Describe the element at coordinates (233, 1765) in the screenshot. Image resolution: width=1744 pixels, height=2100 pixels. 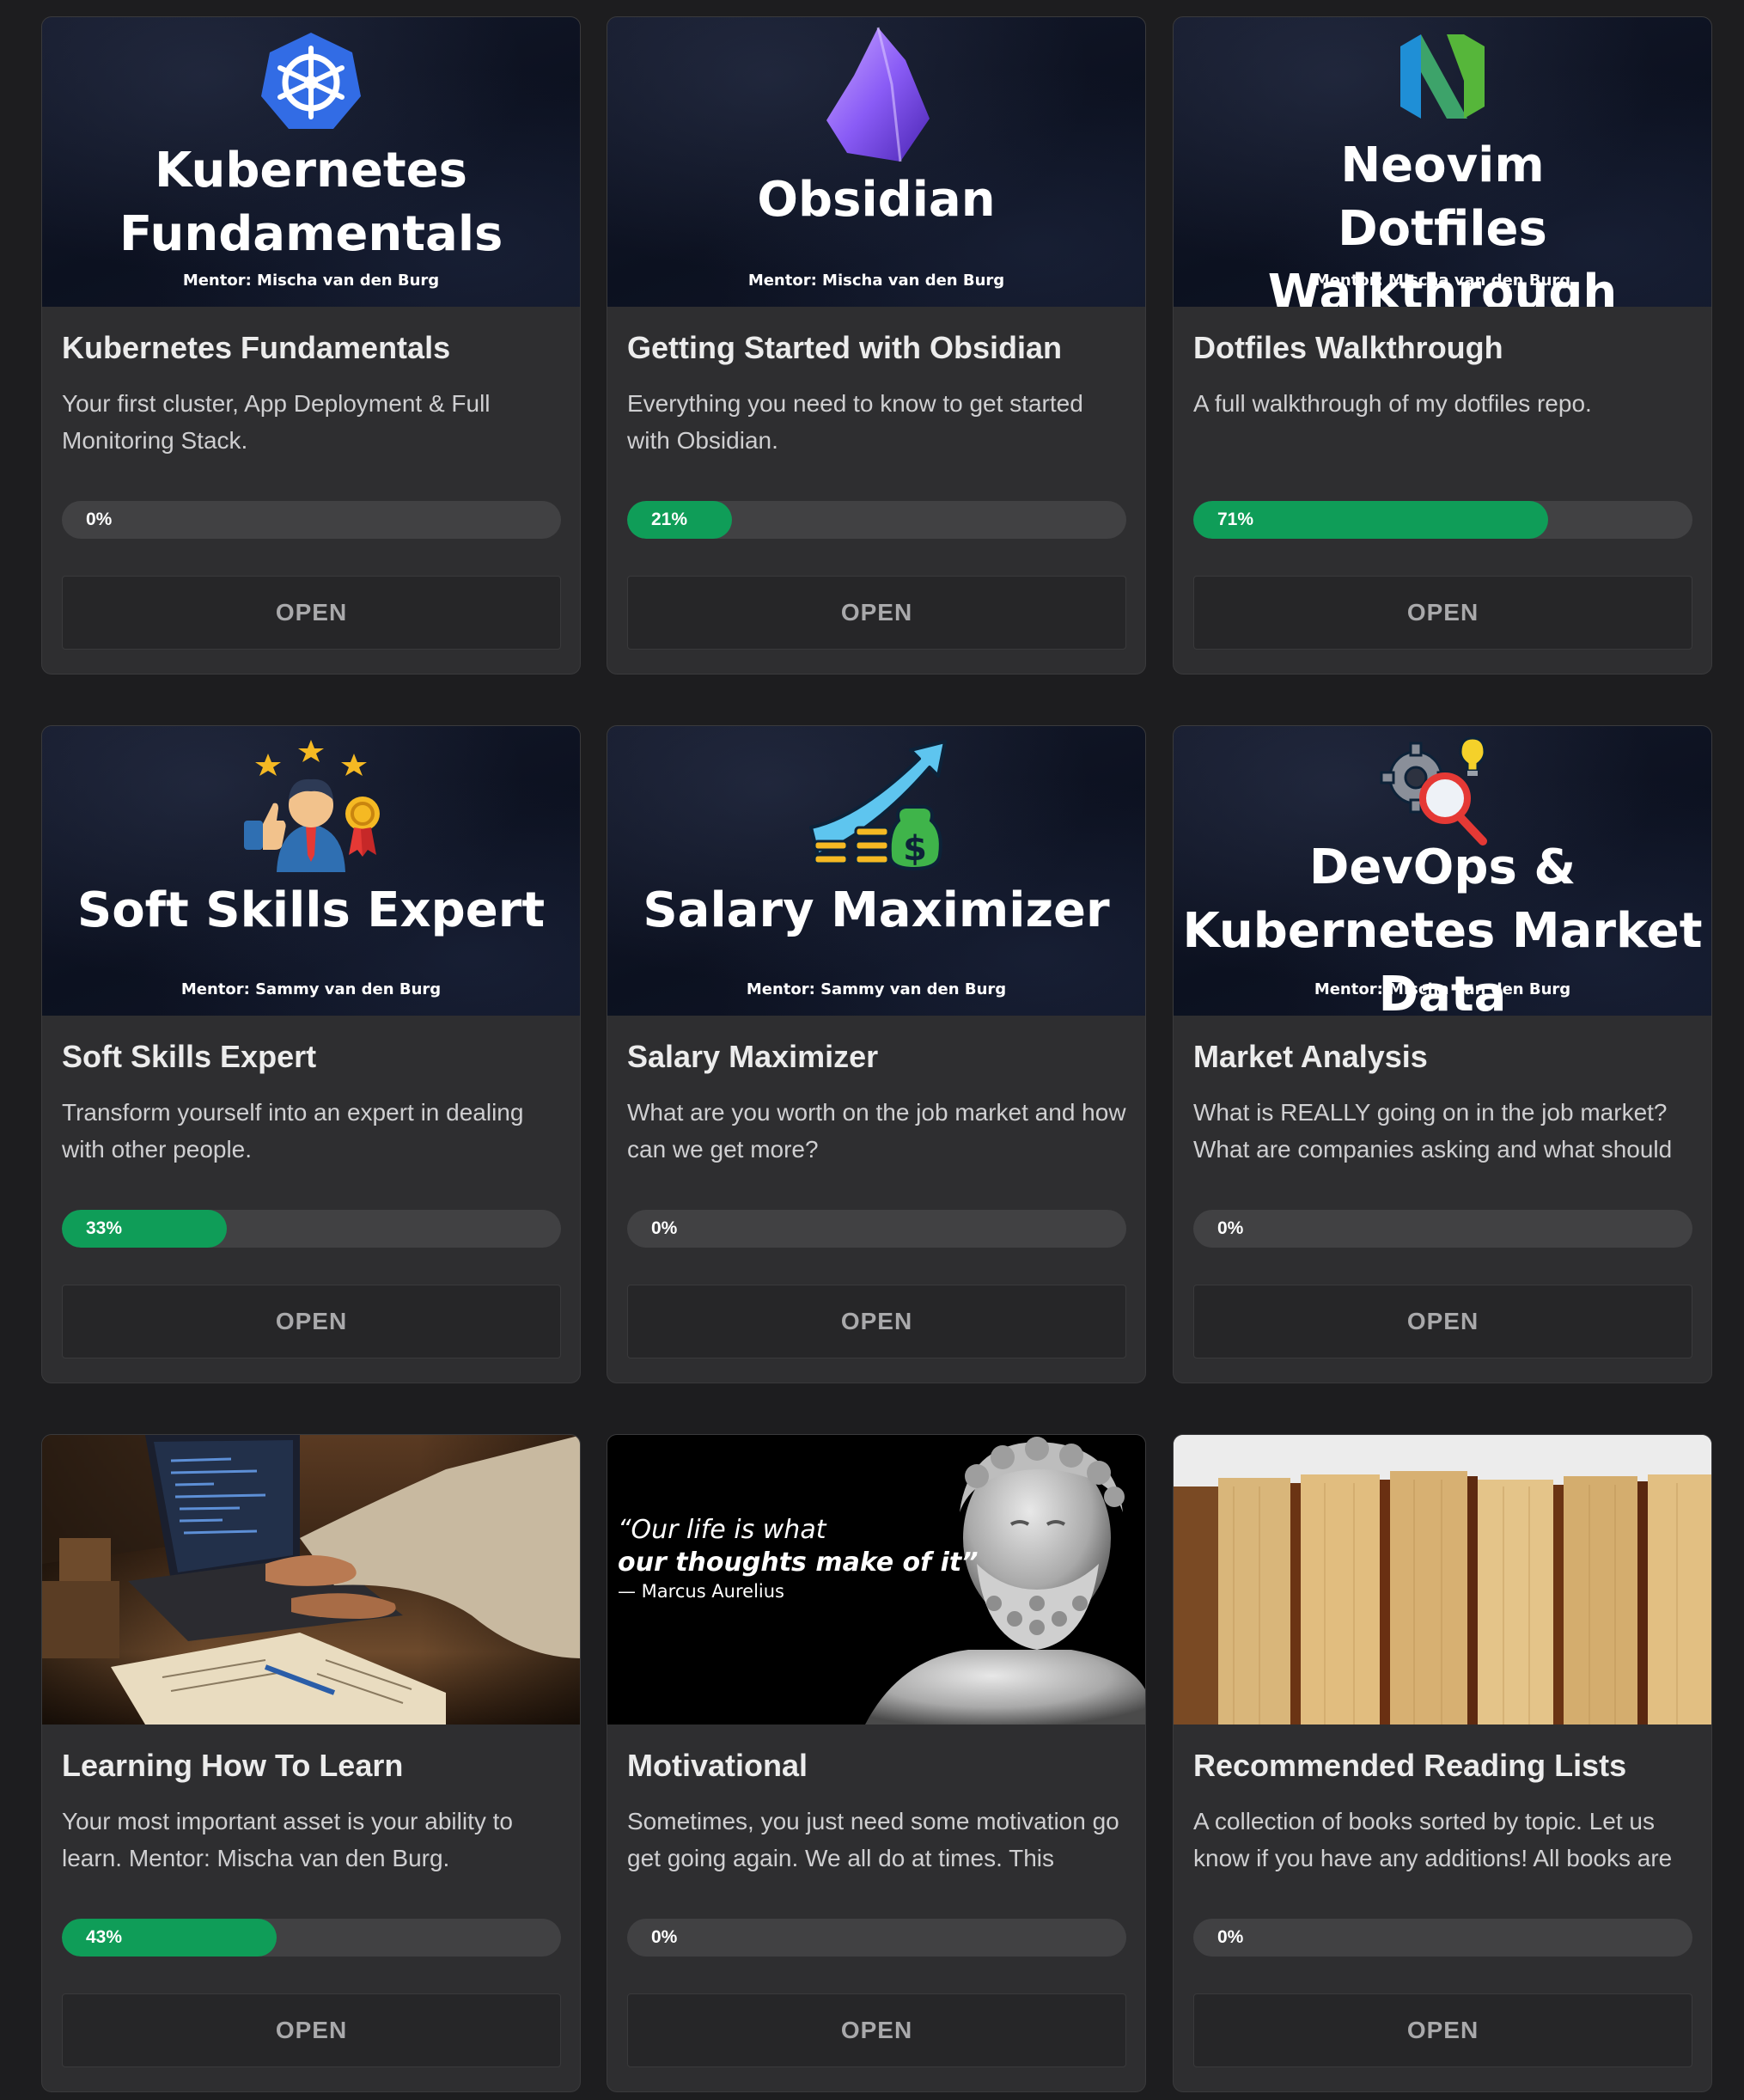
I see `course-title: Learning How To Learn` at that location.